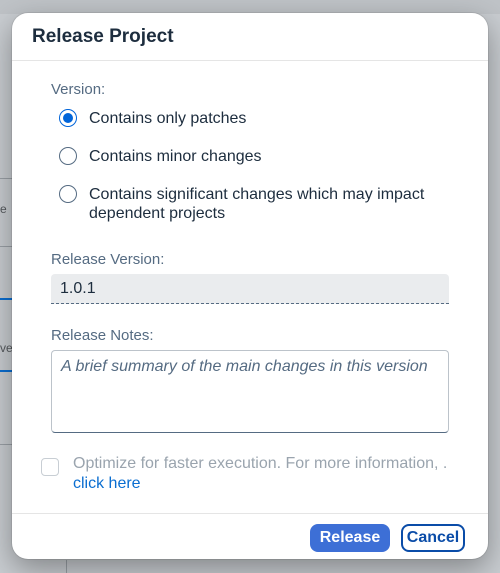  What do you see at coordinates (103, 36) in the screenshot?
I see `dialog-title: Release Project` at bounding box center [103, 36].